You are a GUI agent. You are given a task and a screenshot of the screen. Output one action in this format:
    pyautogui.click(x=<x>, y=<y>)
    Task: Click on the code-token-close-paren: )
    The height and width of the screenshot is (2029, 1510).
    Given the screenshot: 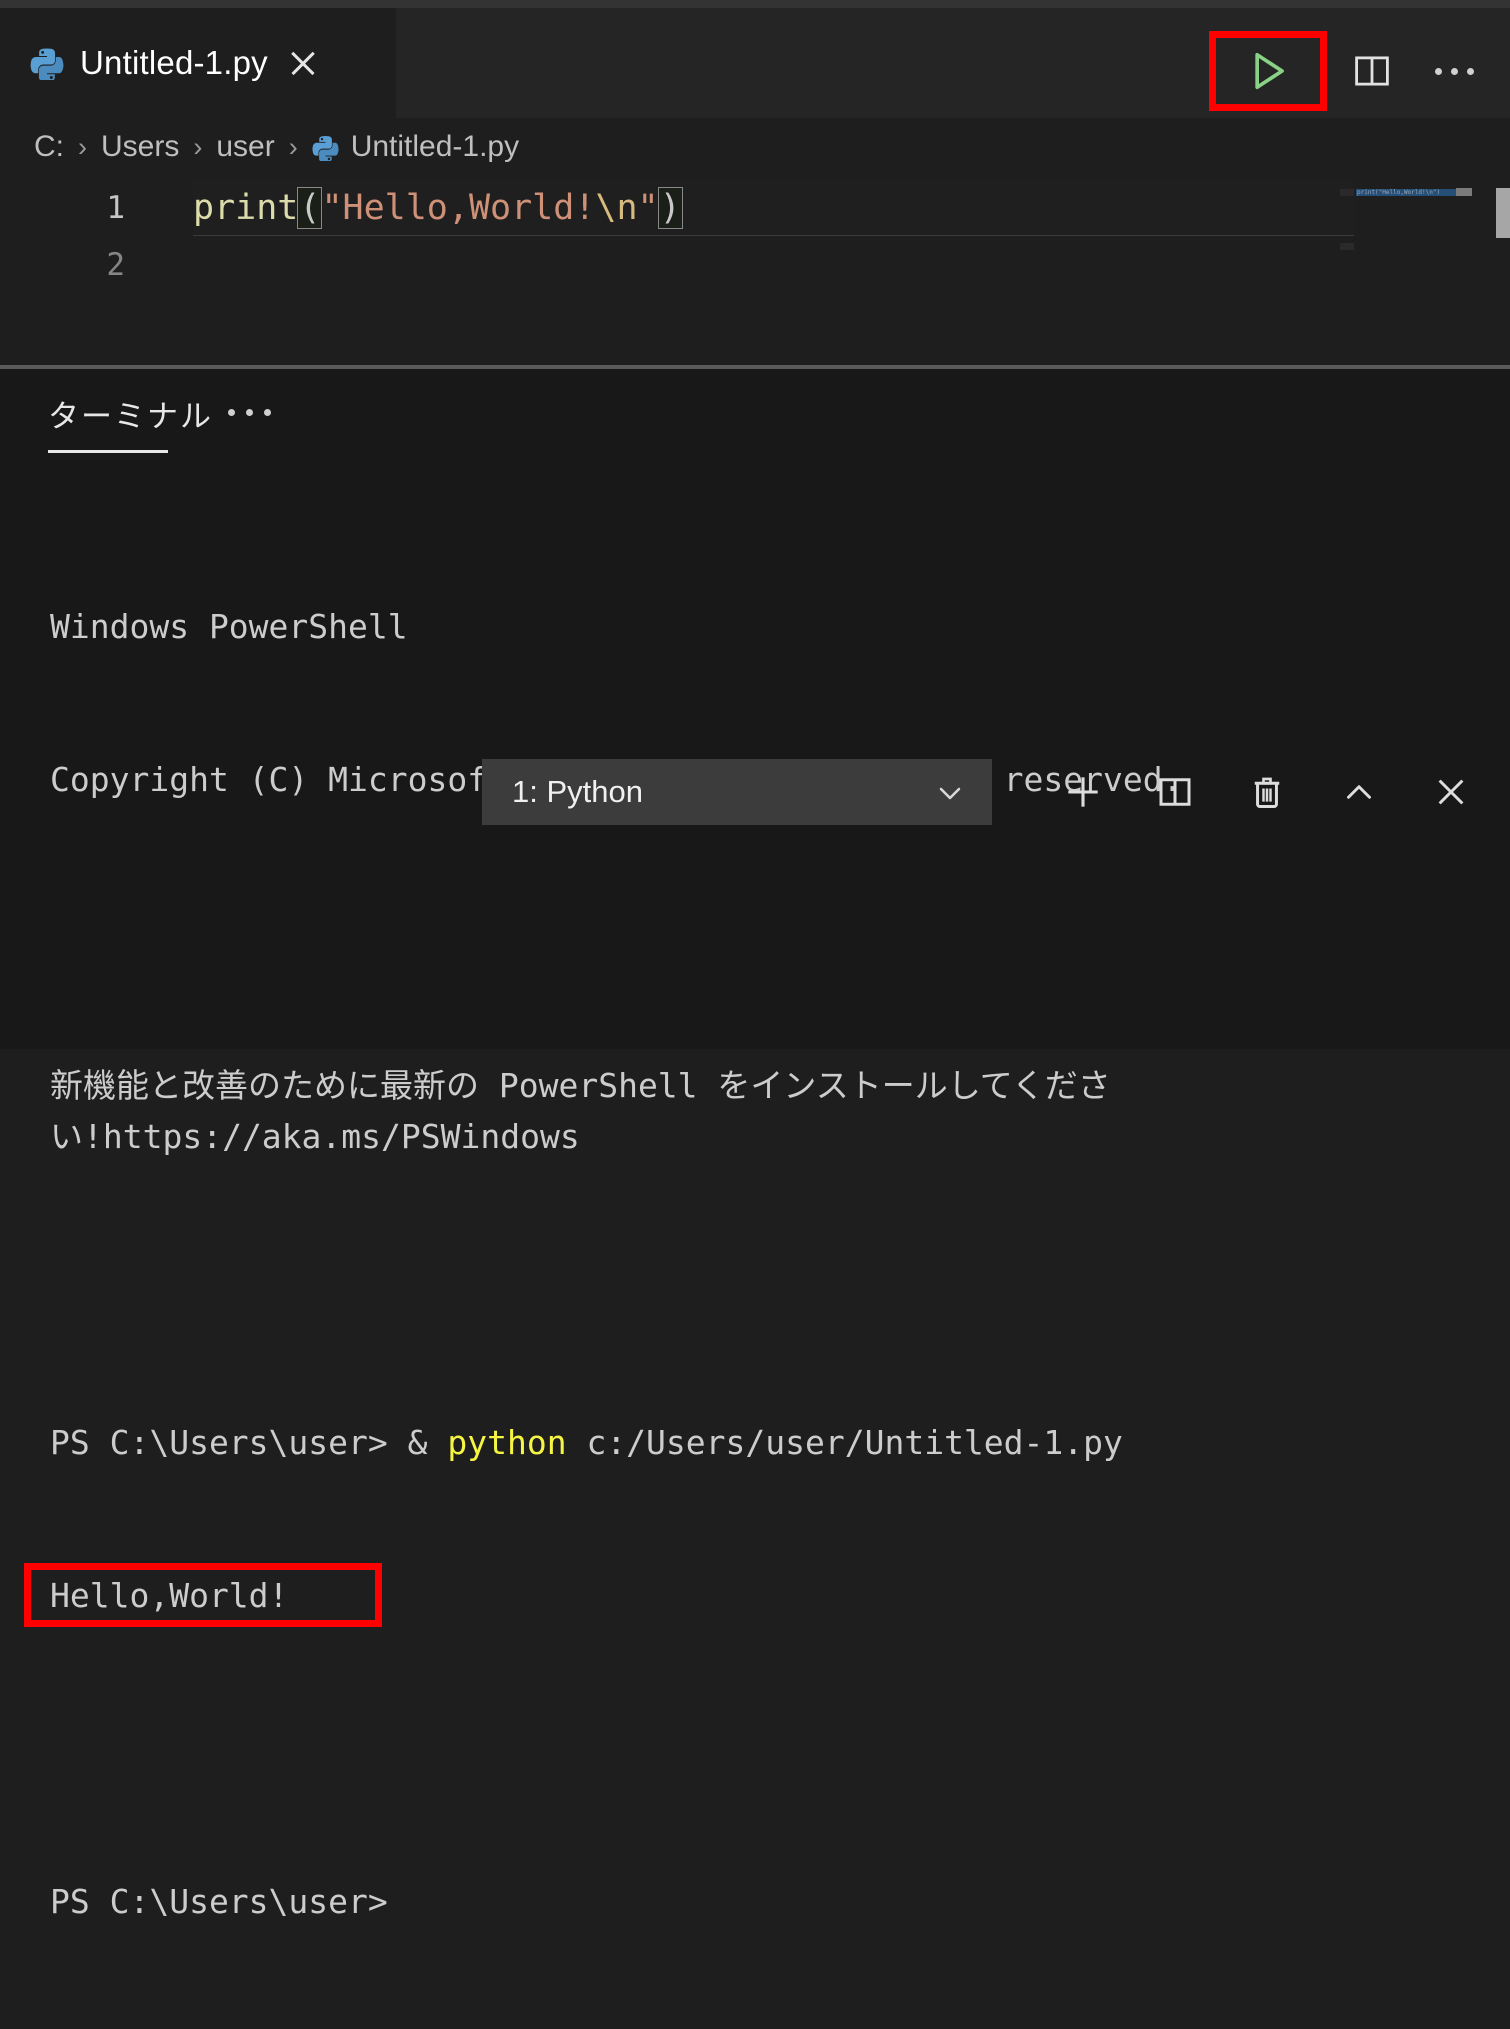 What is the action you would take?
    pyautogui.click(x=670, y=207)
    